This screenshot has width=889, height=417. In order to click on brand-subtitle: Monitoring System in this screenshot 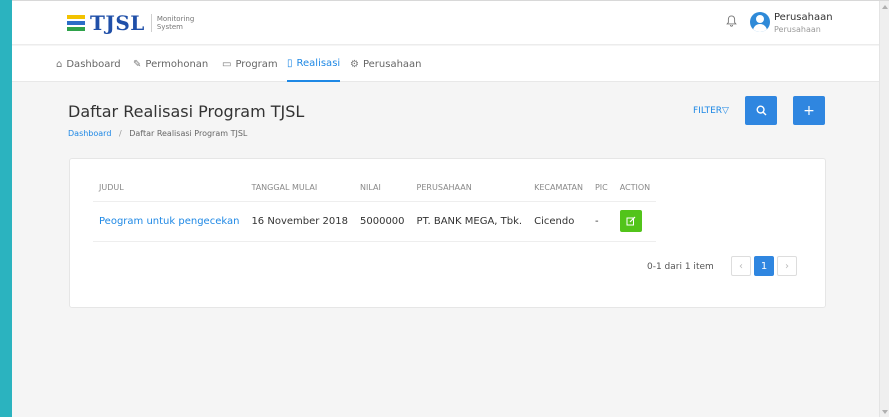, I will do `click(175, 23)`.